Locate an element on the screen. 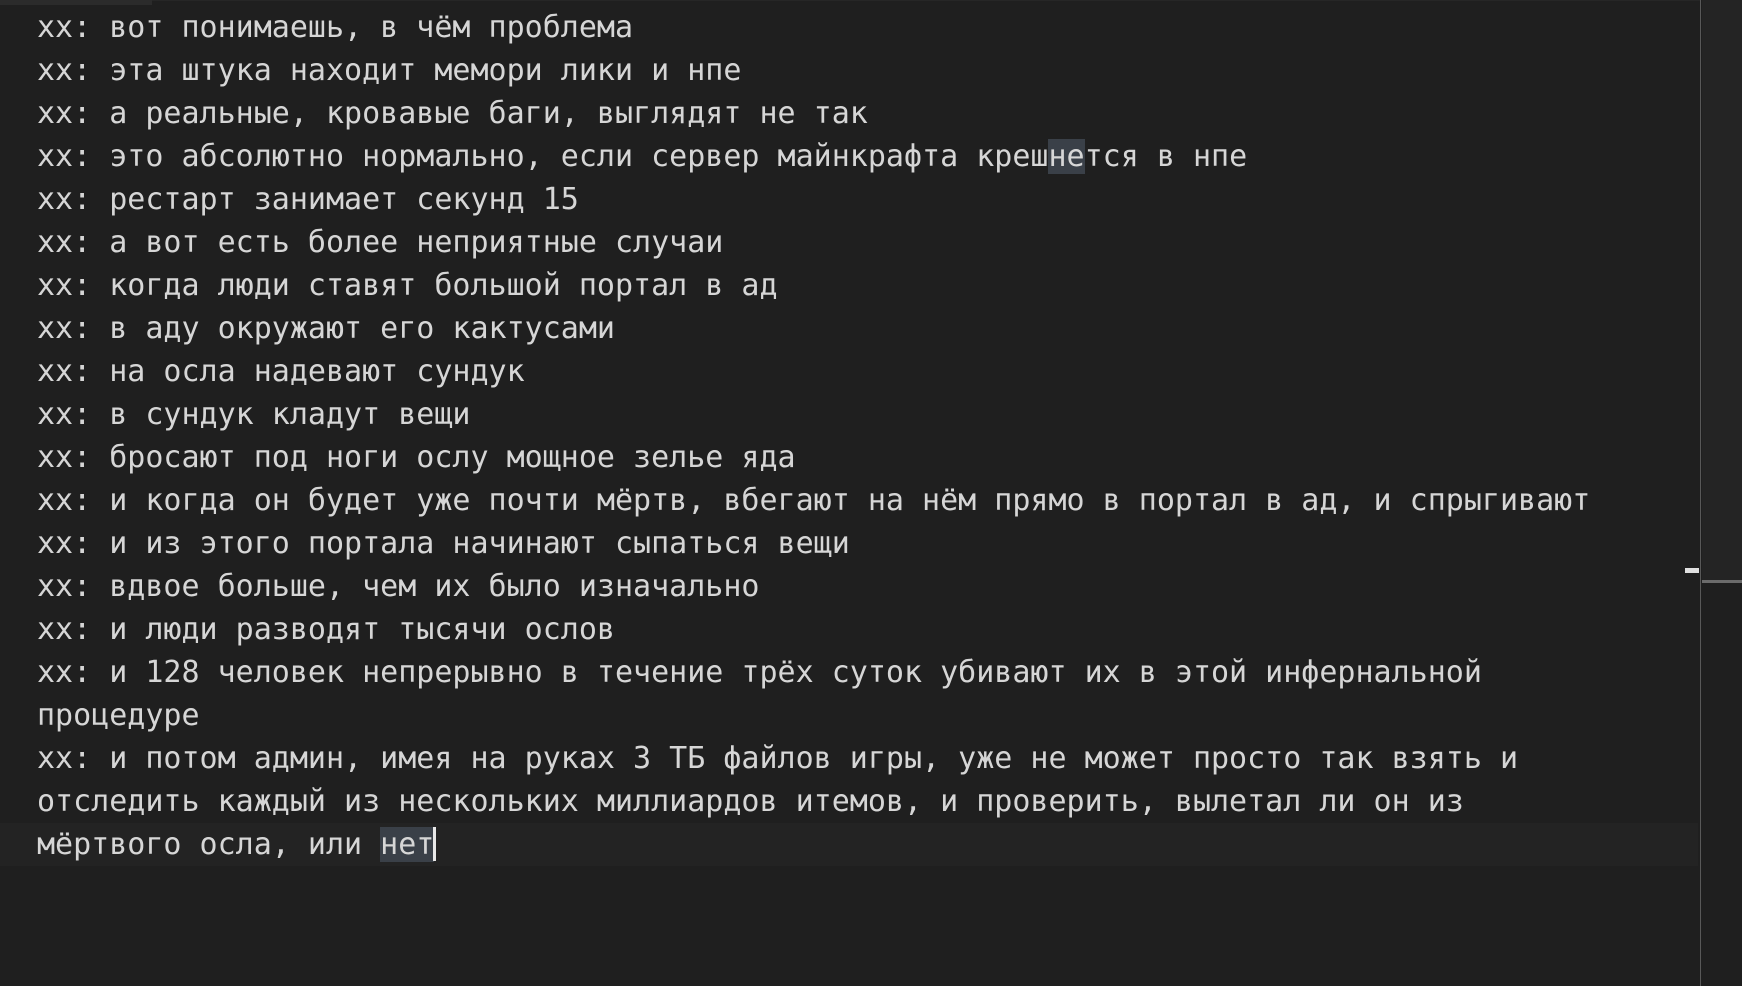 This screenshot has height=986, width=1742. line-text: процедуре is located at coordinates (118, 715).